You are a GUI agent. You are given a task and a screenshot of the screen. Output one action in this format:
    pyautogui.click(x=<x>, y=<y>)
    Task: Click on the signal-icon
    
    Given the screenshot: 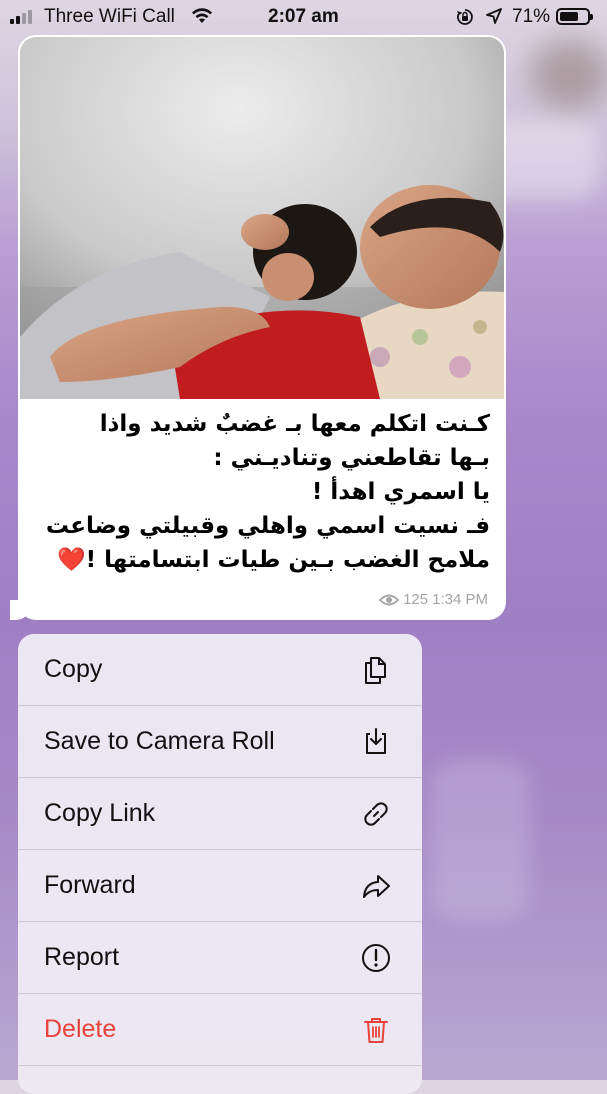 What is the action you would take?
    pyautogui.click(x=23, y=17)
    